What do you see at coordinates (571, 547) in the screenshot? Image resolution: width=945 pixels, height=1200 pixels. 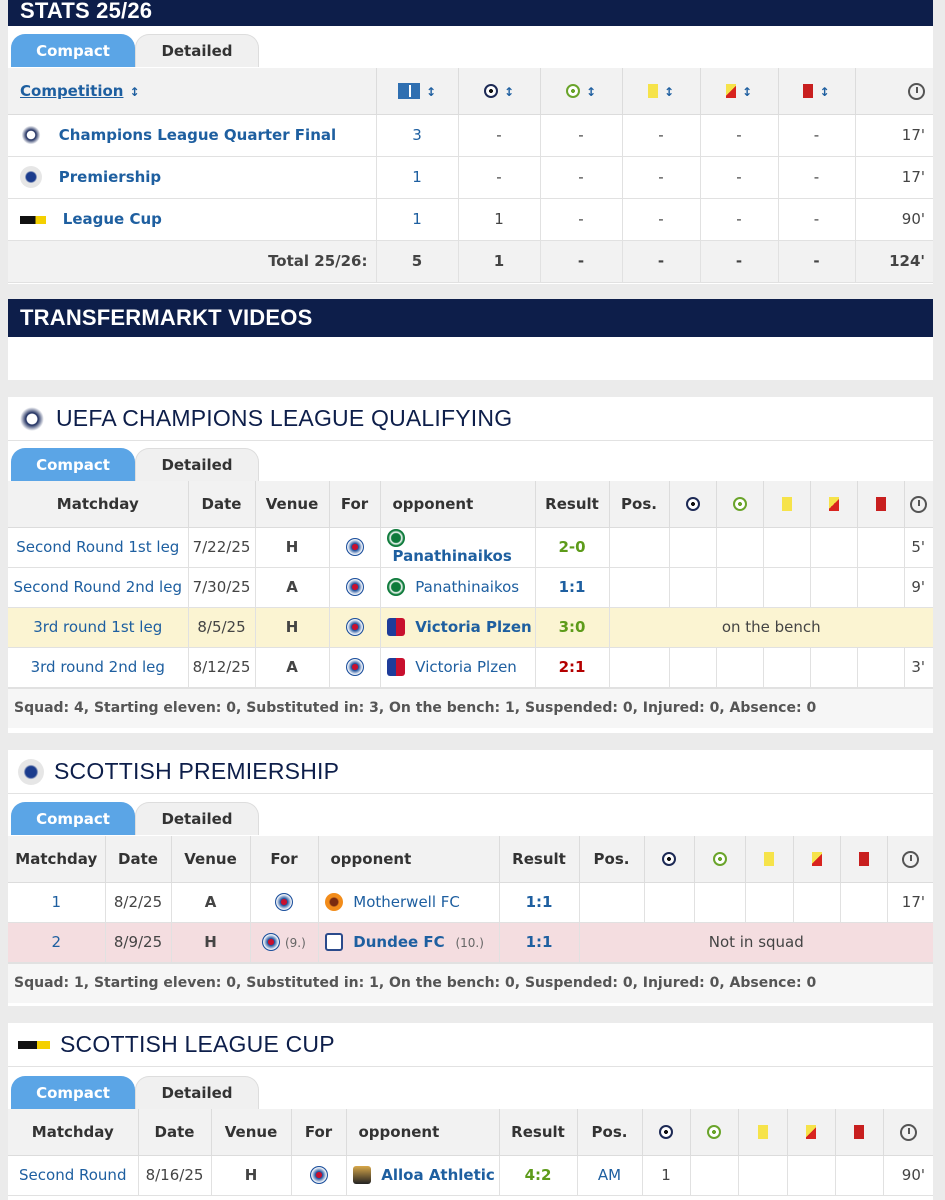 I see `result-link: 2-0` at bounding box center [571, 547].